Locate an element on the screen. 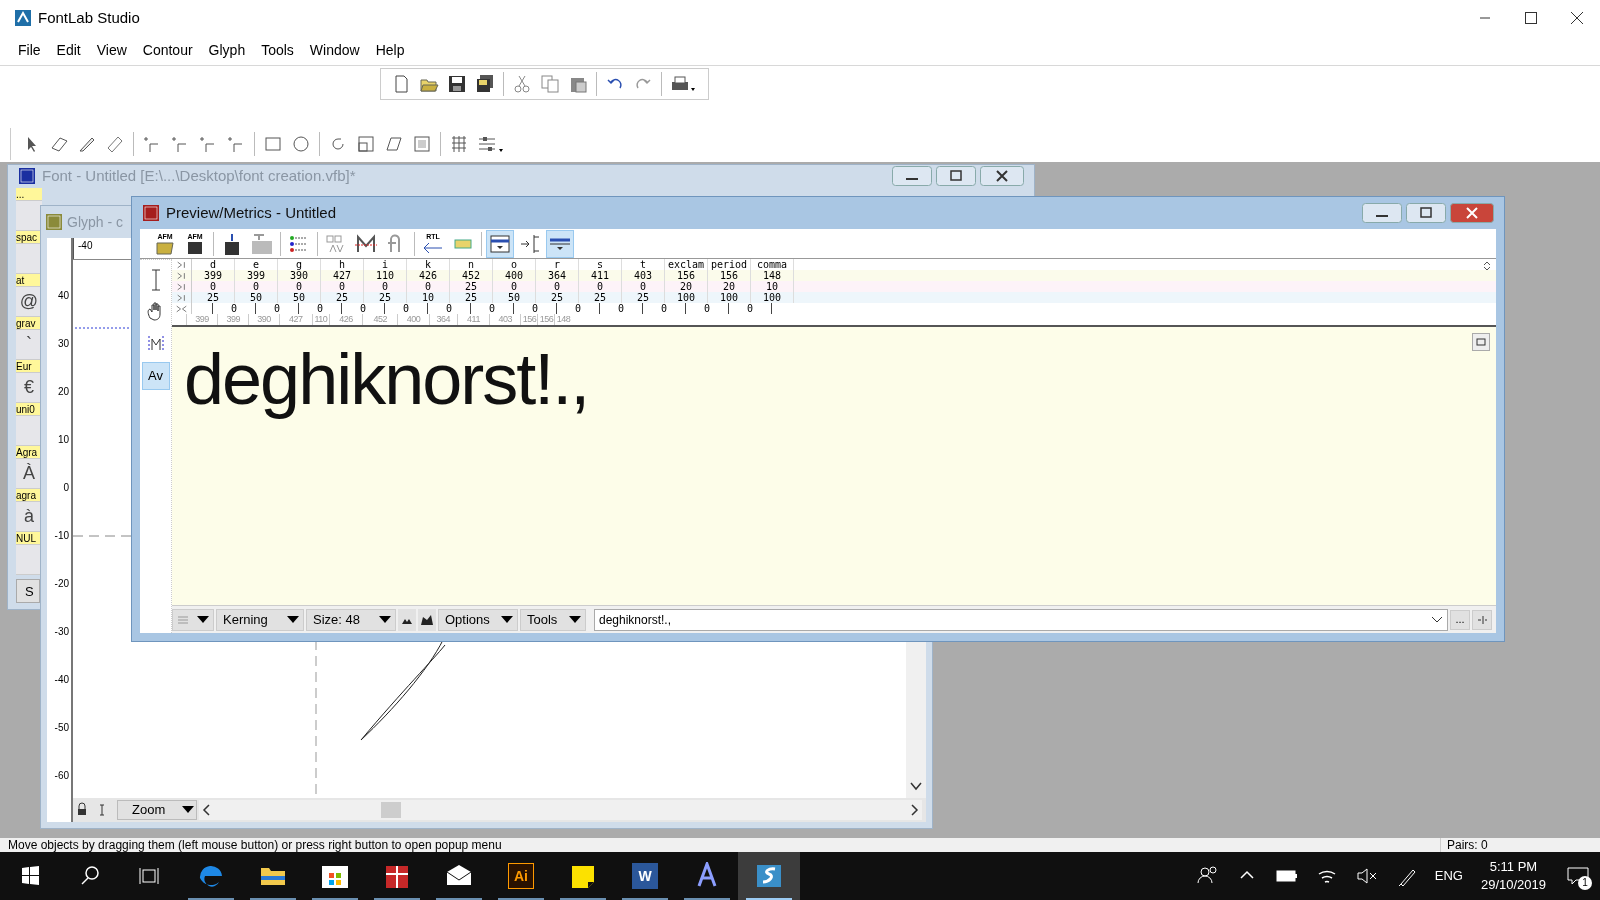 The height and width of the screenshot is (900, 1600). right-sidebearing-cell: 10 is located at coordinates (428, 297).